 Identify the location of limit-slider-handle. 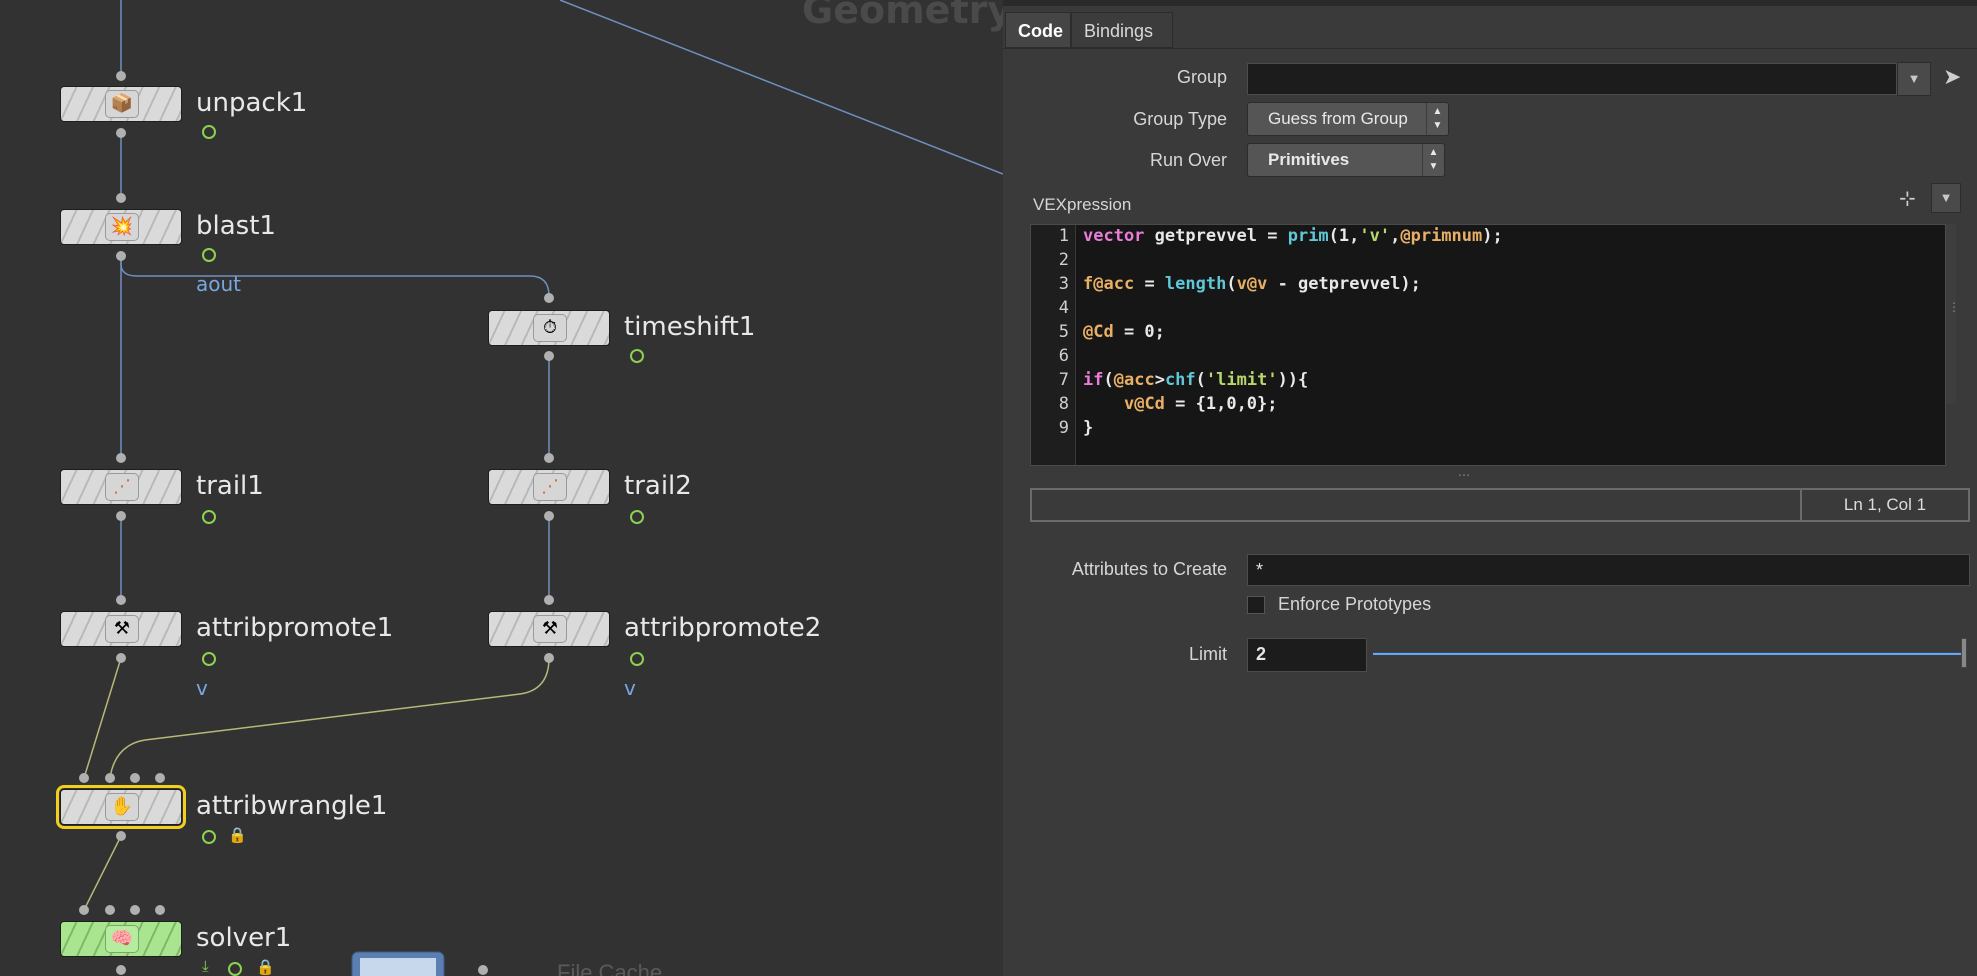
(1964, 653).